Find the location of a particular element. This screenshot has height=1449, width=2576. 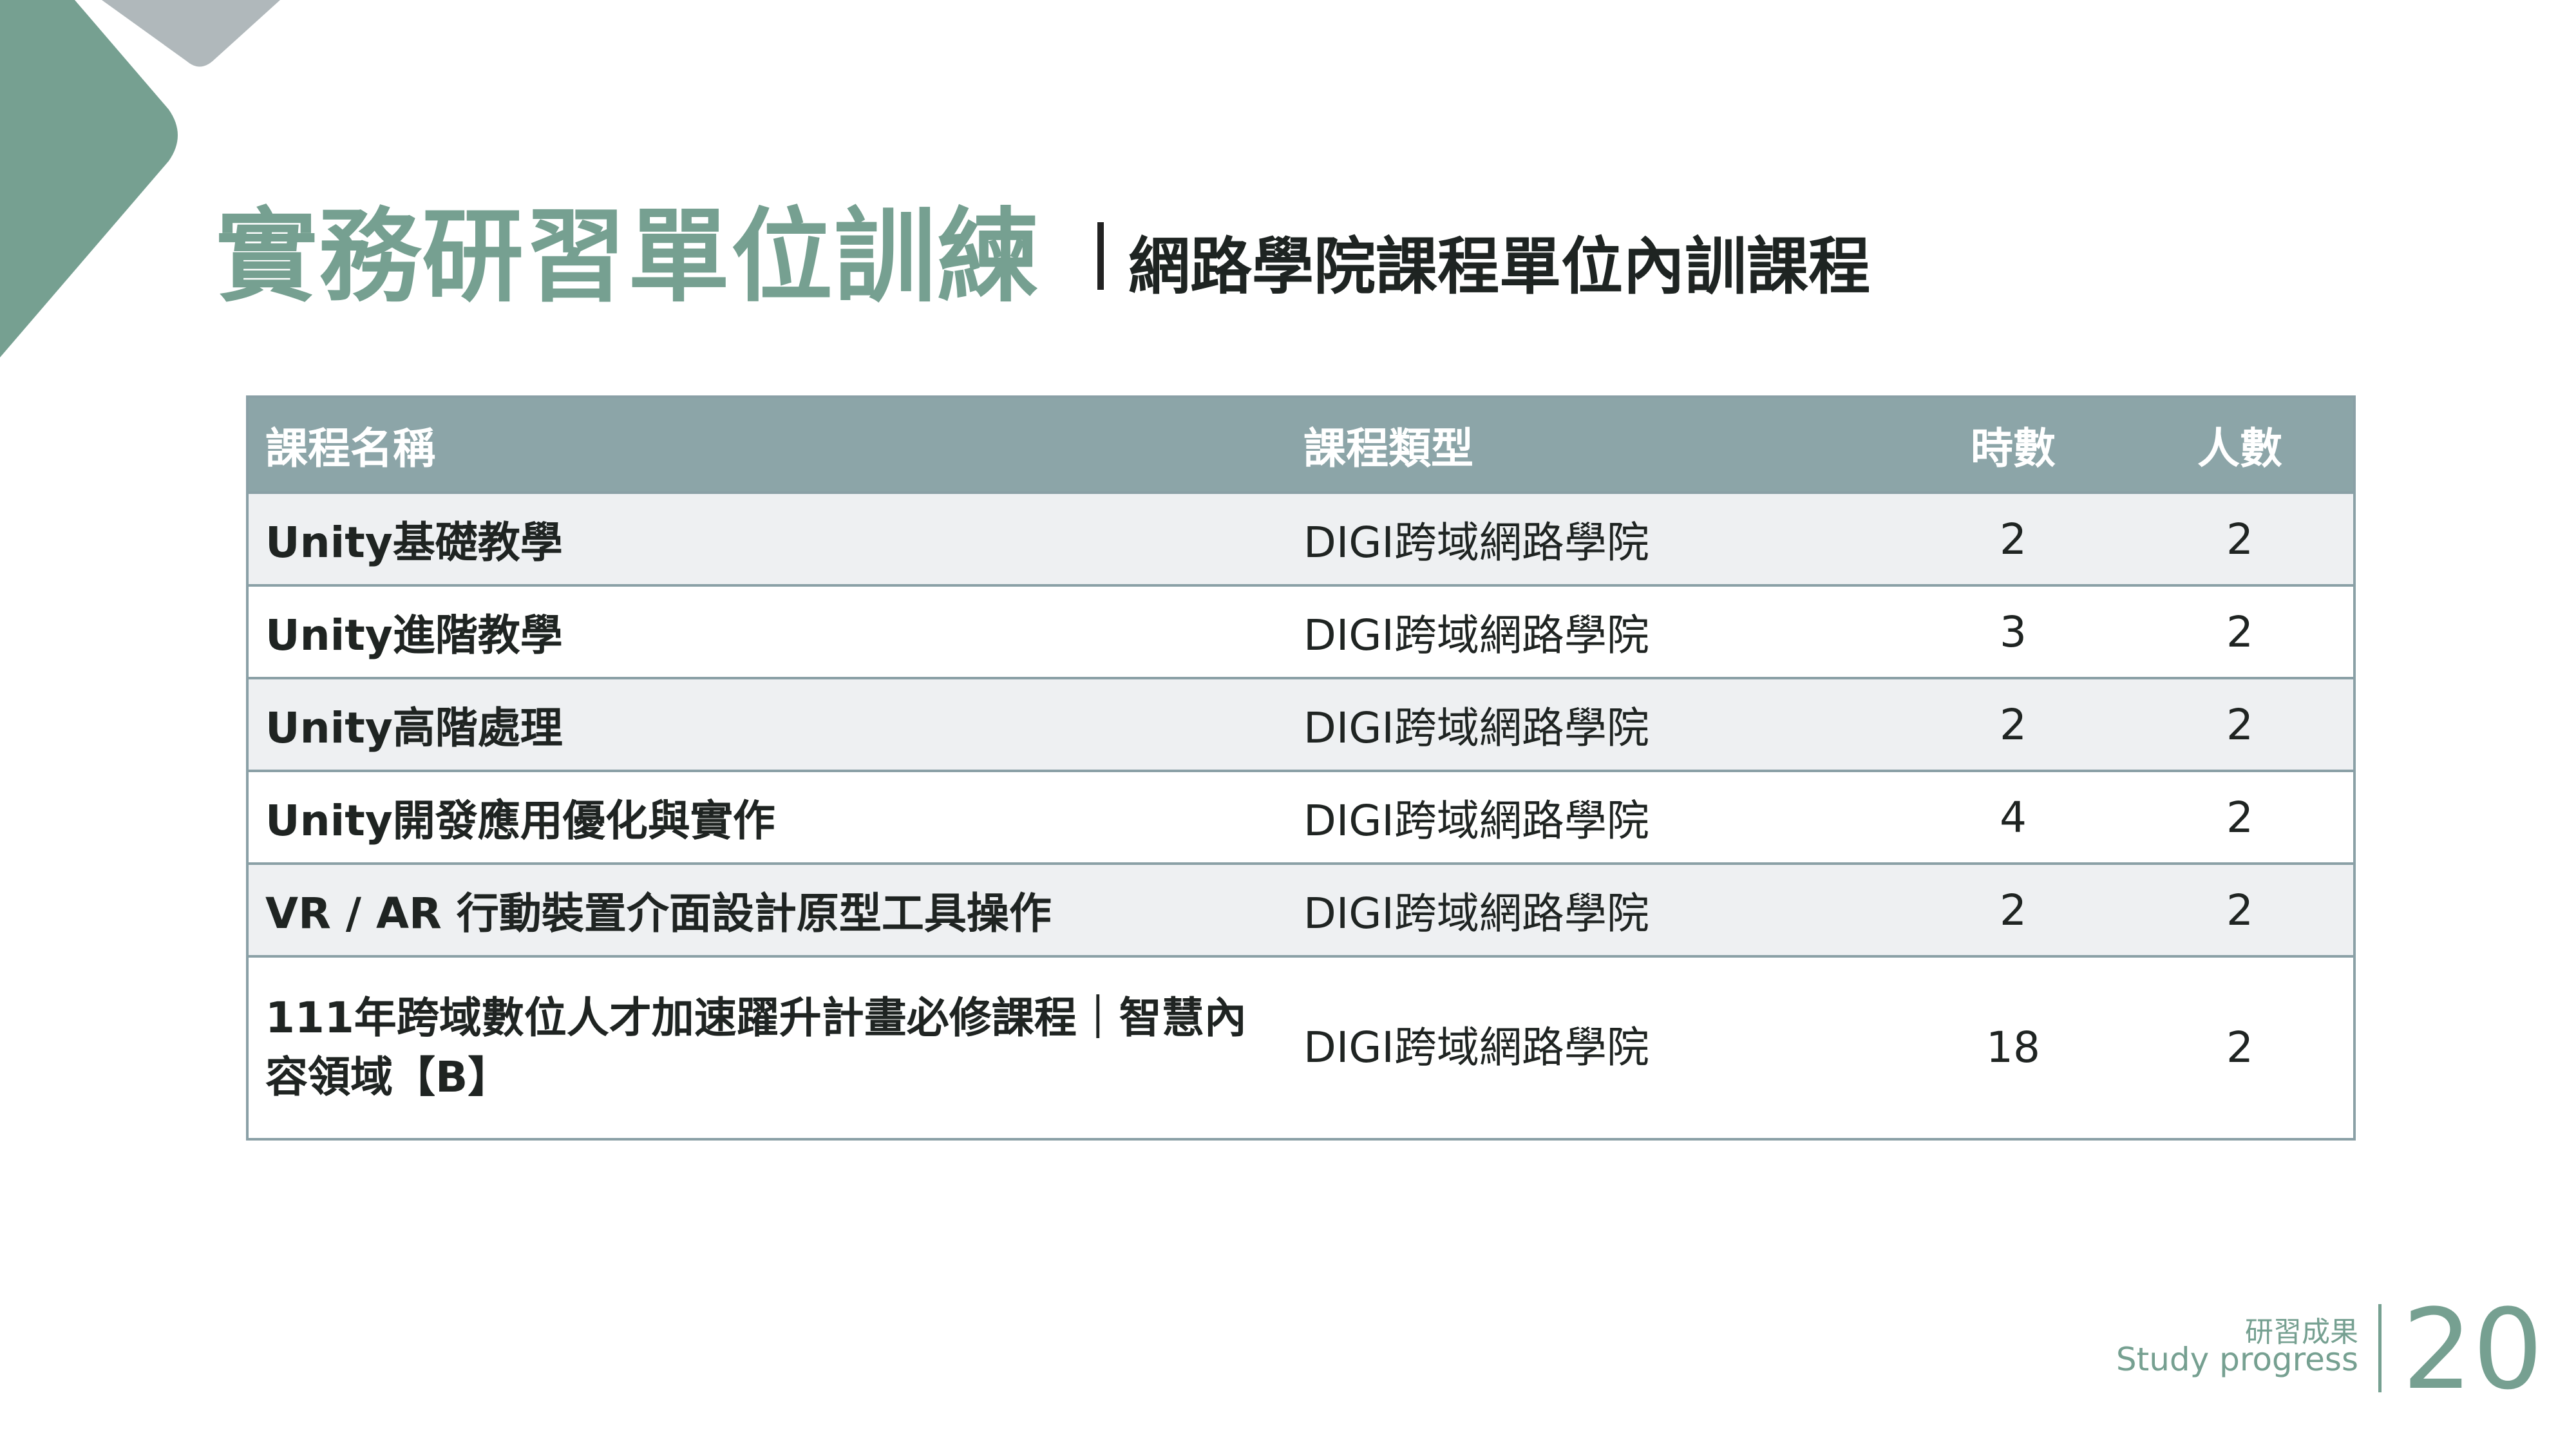

footer-section-en: Study progress is located at coordinates (2237, 1359).